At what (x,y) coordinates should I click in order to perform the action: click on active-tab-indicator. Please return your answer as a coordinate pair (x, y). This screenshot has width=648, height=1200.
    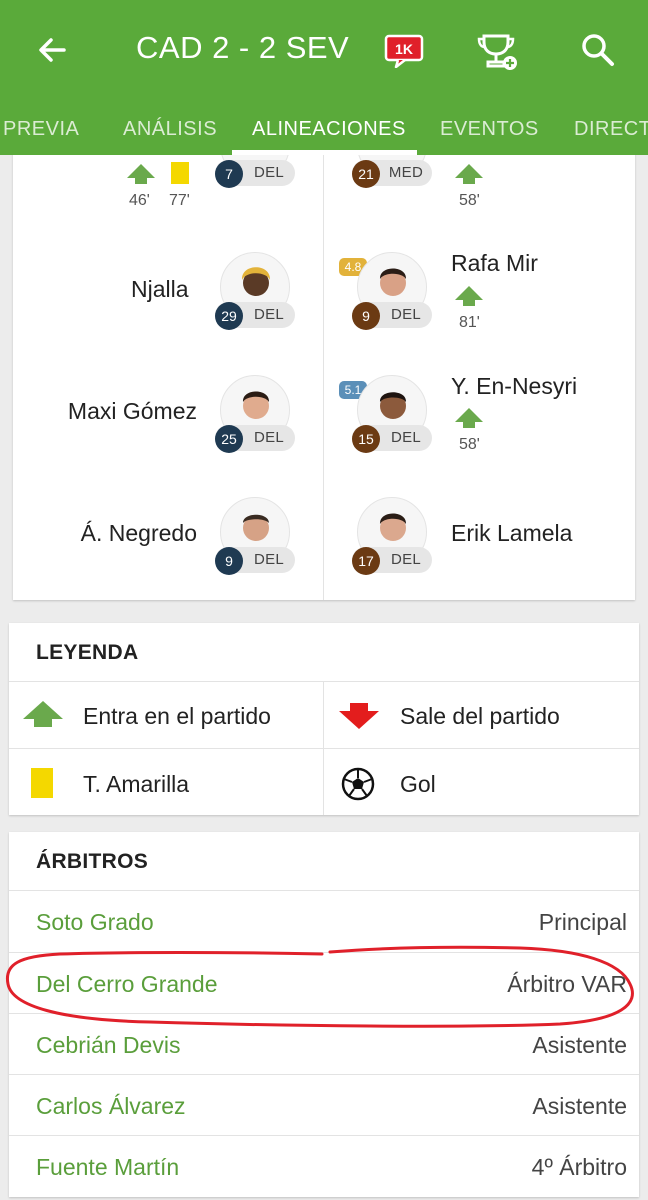
    Looking at the image, I should click on (324, 152).